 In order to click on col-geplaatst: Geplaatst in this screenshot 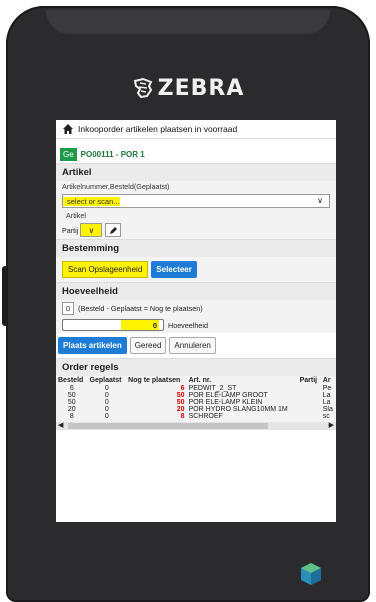, I will do `click(105, 380)`.